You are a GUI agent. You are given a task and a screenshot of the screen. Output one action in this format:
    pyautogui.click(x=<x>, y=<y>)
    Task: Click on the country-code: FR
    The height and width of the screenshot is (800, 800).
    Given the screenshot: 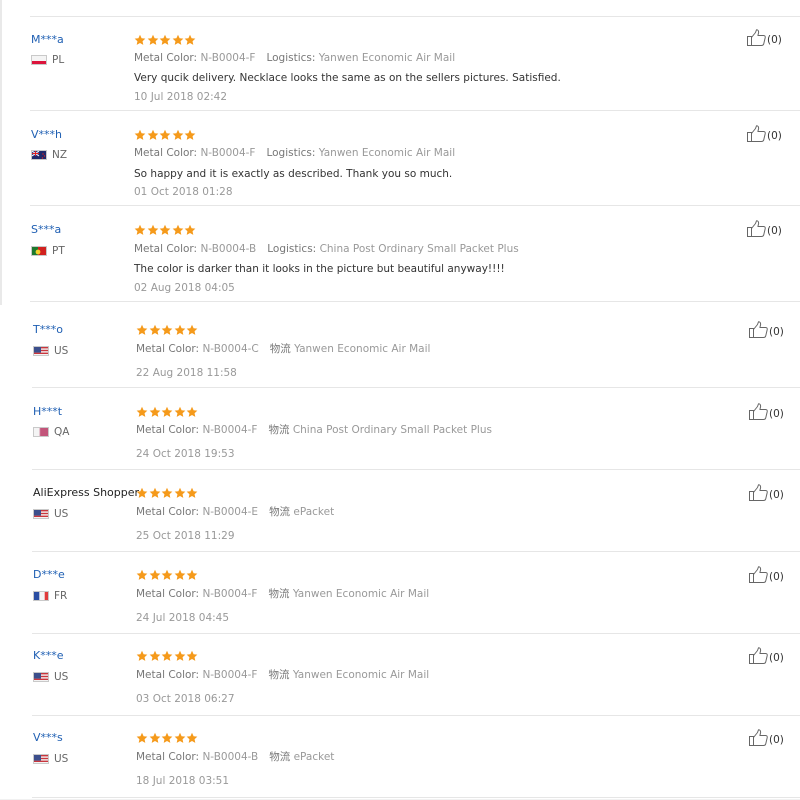 What is the action you would take?
    pyautogui.click(x=61, y=596)
    